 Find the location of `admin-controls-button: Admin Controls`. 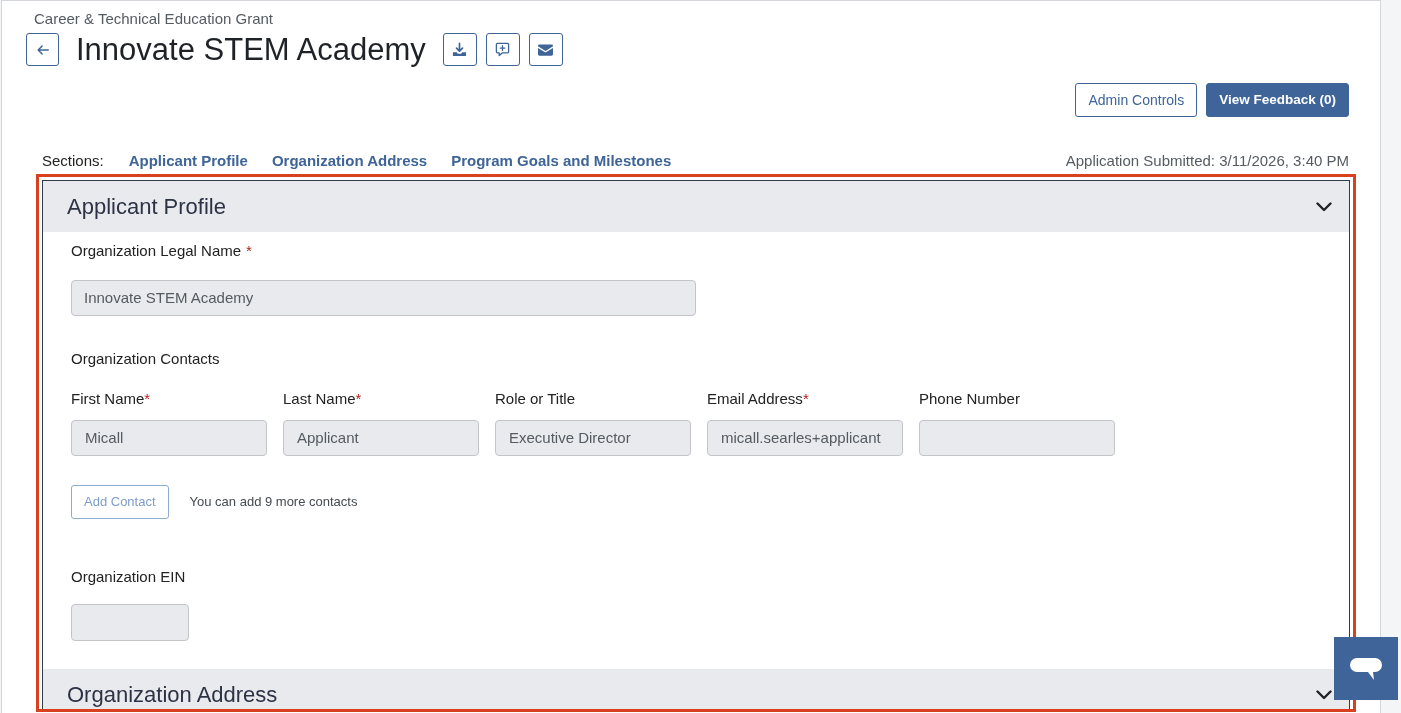

admin-controls-button: Admin Controls is located at coordinates (1136, 100).